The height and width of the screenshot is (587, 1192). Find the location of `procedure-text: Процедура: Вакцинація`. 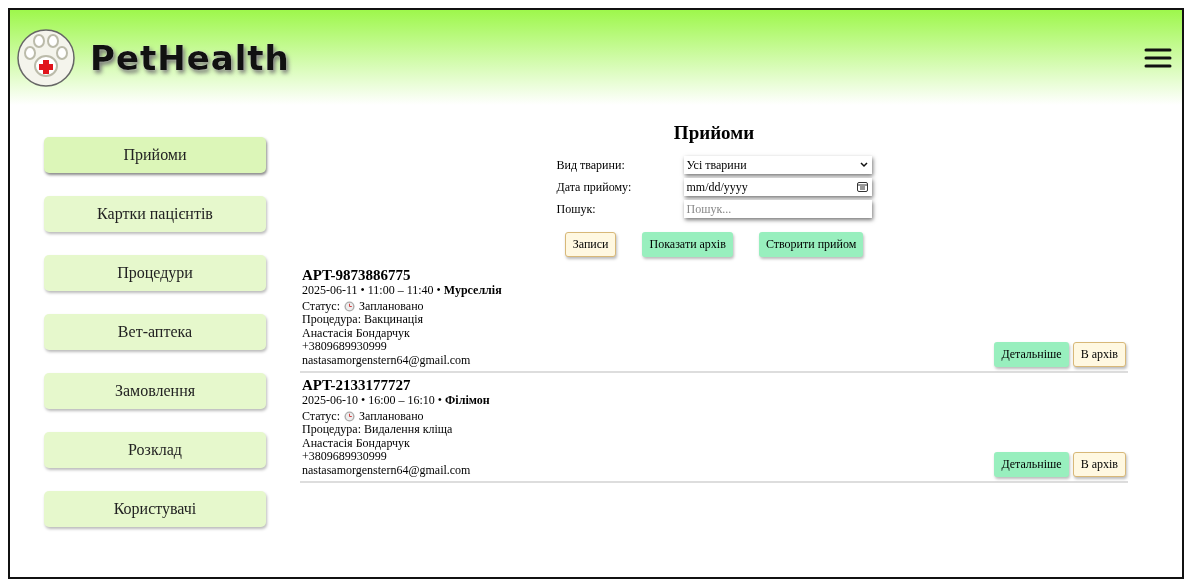

procedure-text: Процедура: Вакцинація is located at coordinates (363, 320).